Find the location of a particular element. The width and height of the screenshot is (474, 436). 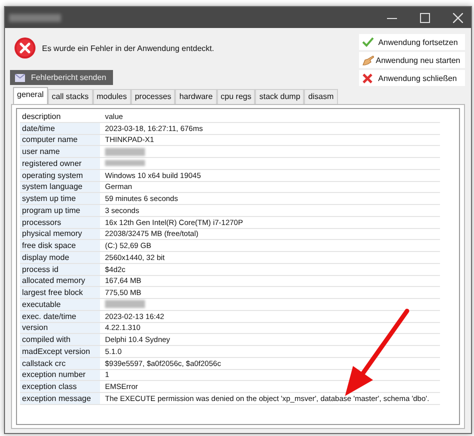

table-cell: allocated memory is located at coordinates (60, 281).